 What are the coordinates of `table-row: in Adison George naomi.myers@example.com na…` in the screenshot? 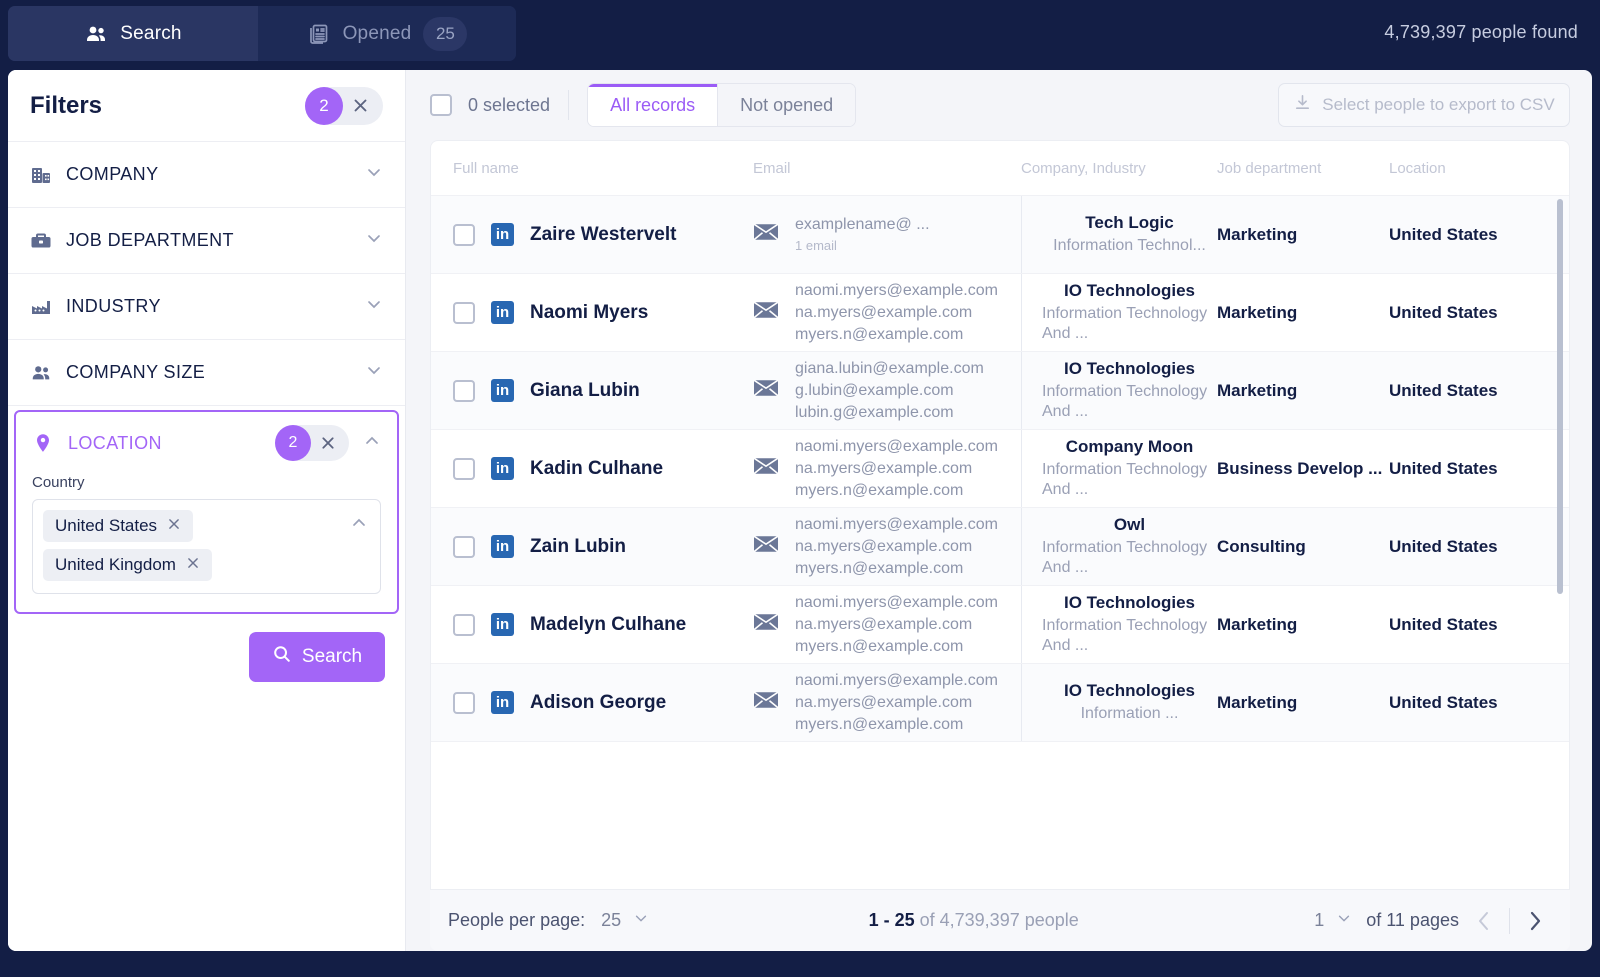 It's located at (1000, 703).